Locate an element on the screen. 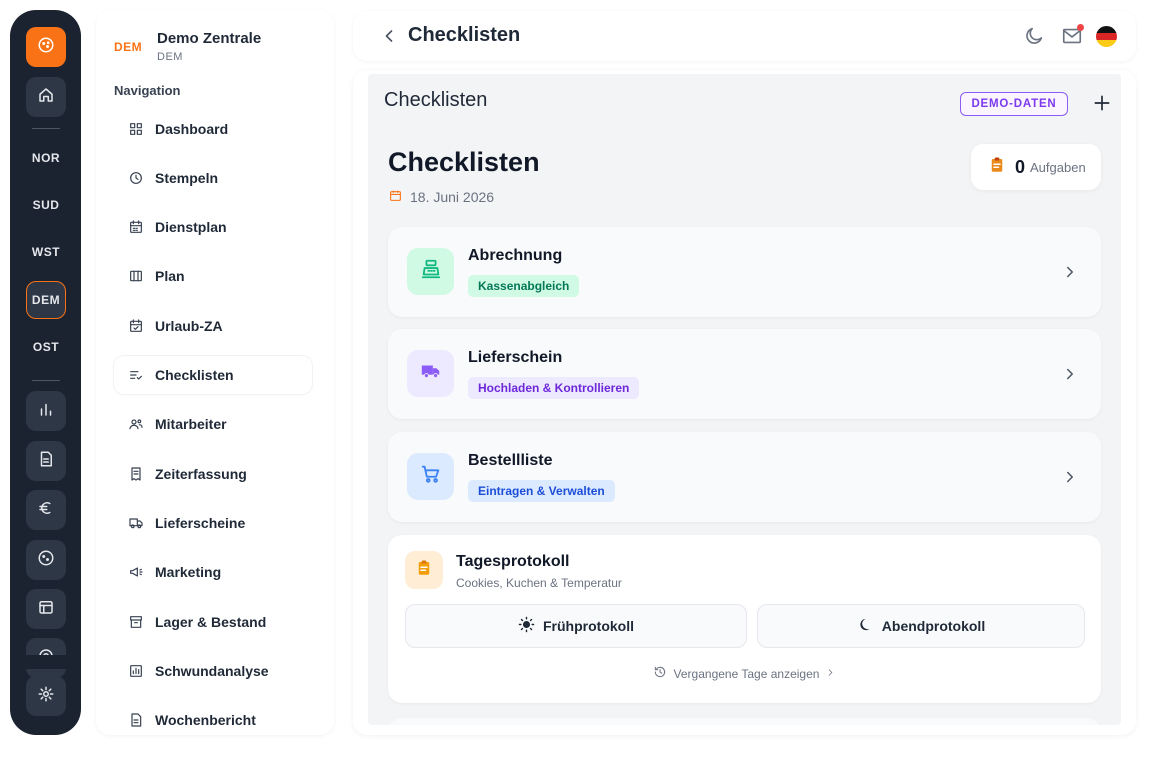 The image size is (1150, 761). sidebar-item-label: Dienstplan is located at coordinates (191, 227).